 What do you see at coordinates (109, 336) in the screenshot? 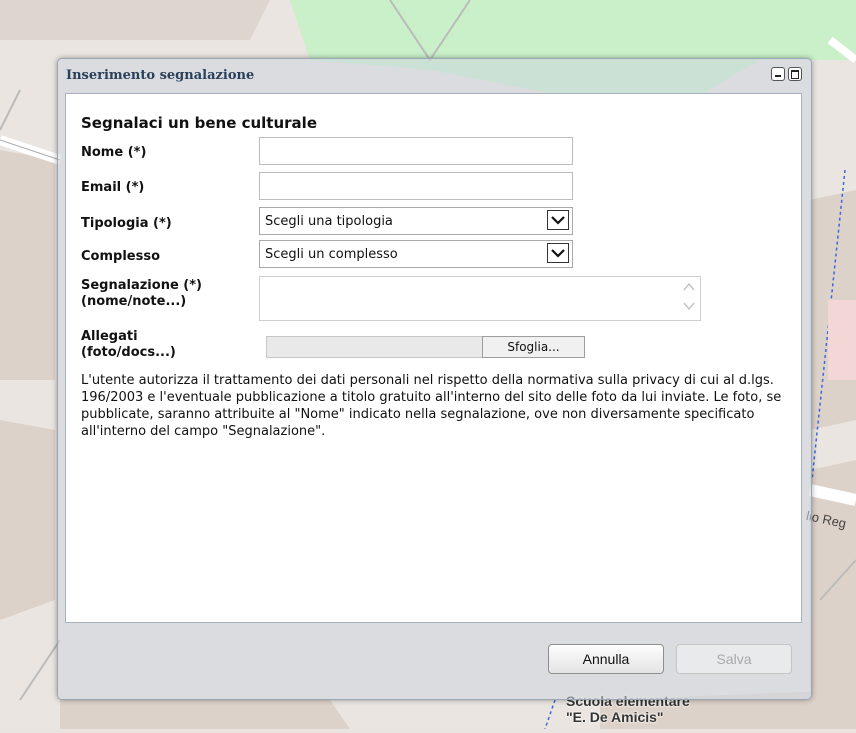
I see `attachments-label-line1: Allegati` at bounding box center [109, 336].